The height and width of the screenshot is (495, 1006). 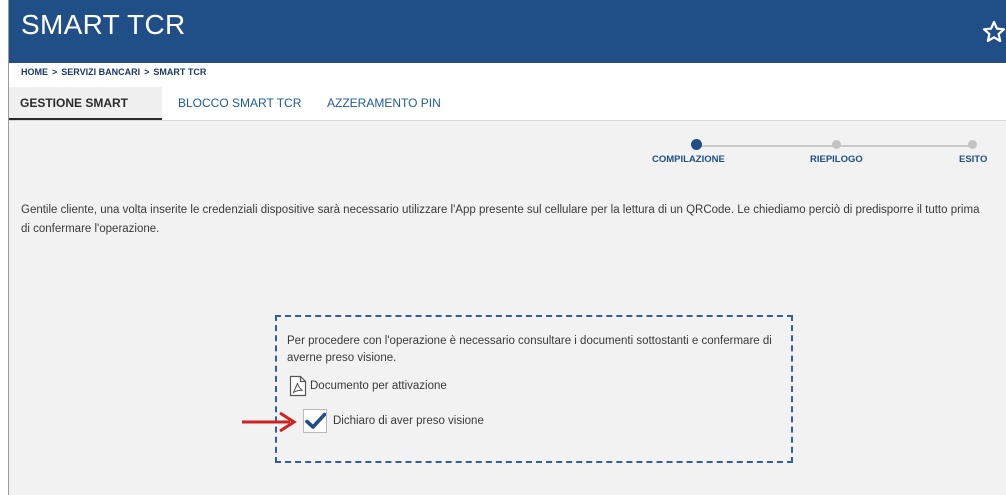 What do you see at coordinates (90, 229) in the screenshot?
I see `intro-line-2: di confermare l'operazione.` at bounding box center [90, 229].